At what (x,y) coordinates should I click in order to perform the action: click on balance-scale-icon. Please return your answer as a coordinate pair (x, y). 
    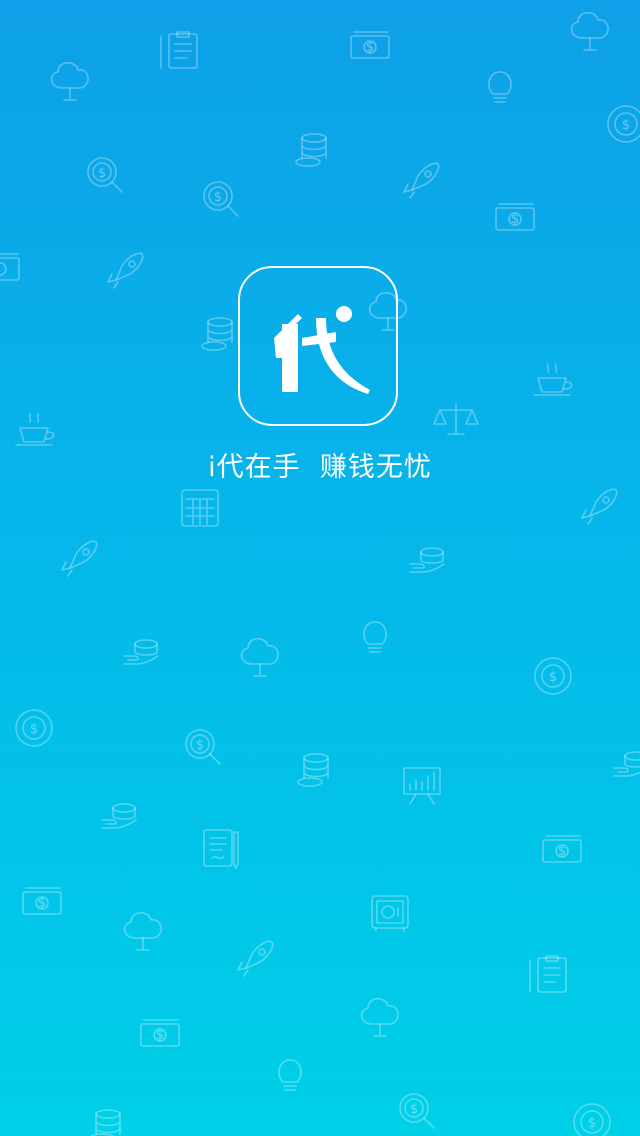
    Looking at the image, I should click on (456, 419).